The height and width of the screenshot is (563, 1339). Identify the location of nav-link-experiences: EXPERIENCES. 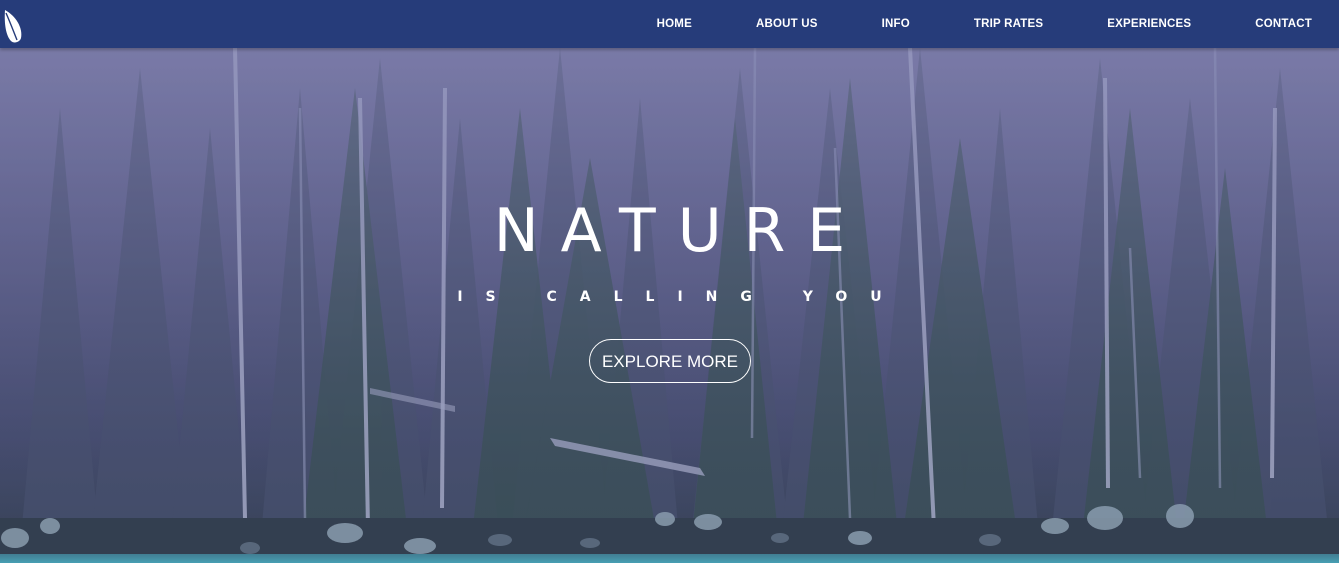
(1149, 24).